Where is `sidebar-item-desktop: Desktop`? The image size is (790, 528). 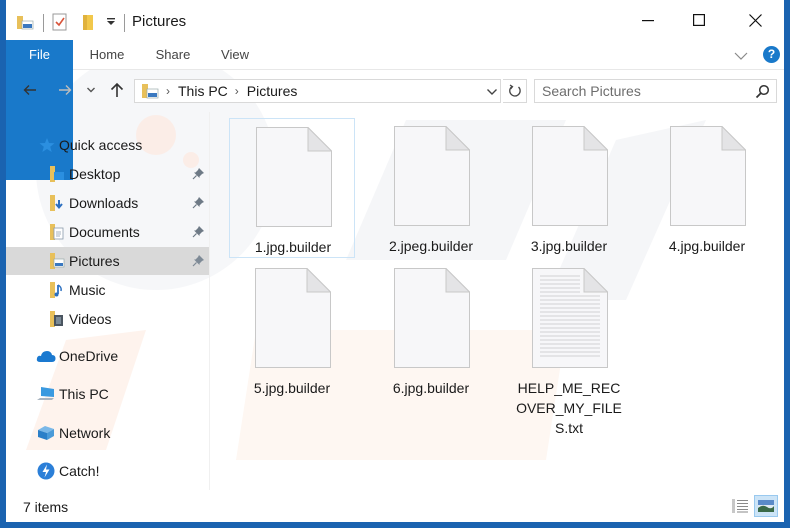
sidebar-item-desktop: Desktop is located at coordinates (107, 174).